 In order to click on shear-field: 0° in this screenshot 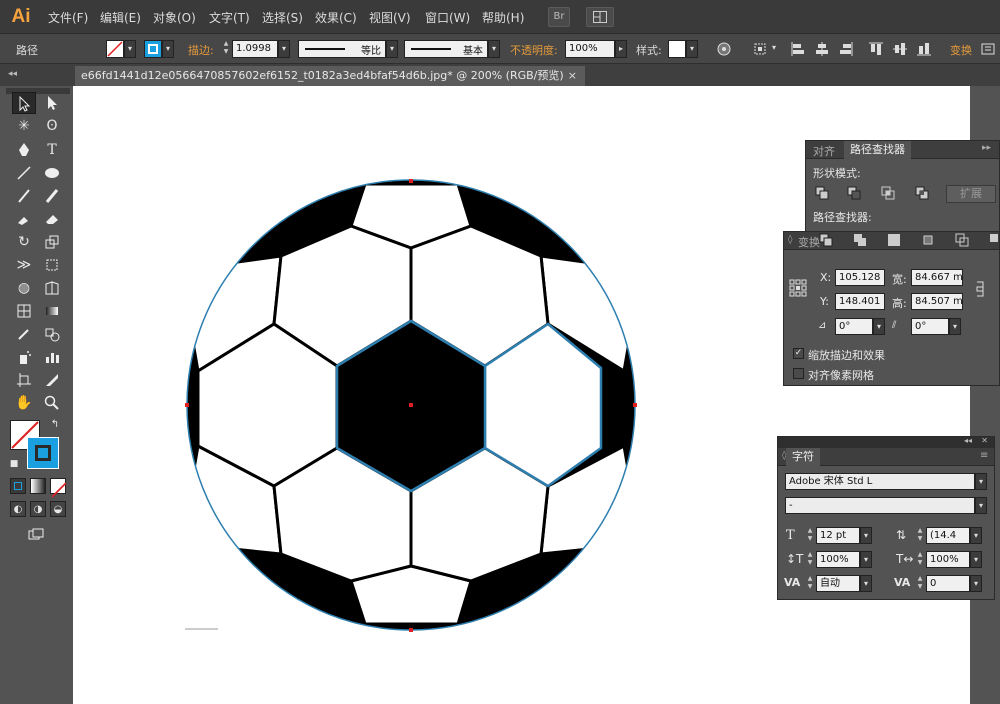, I will do `click(930, 326)`.